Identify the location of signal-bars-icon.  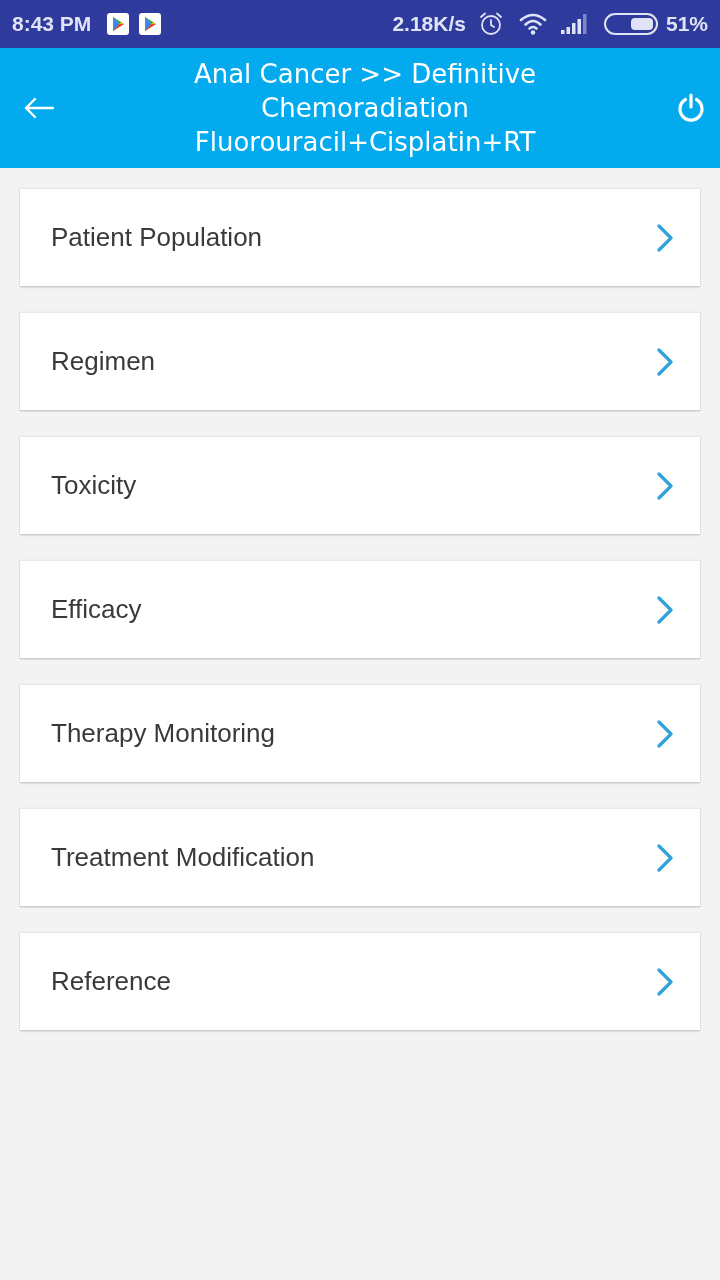
(574, 24).